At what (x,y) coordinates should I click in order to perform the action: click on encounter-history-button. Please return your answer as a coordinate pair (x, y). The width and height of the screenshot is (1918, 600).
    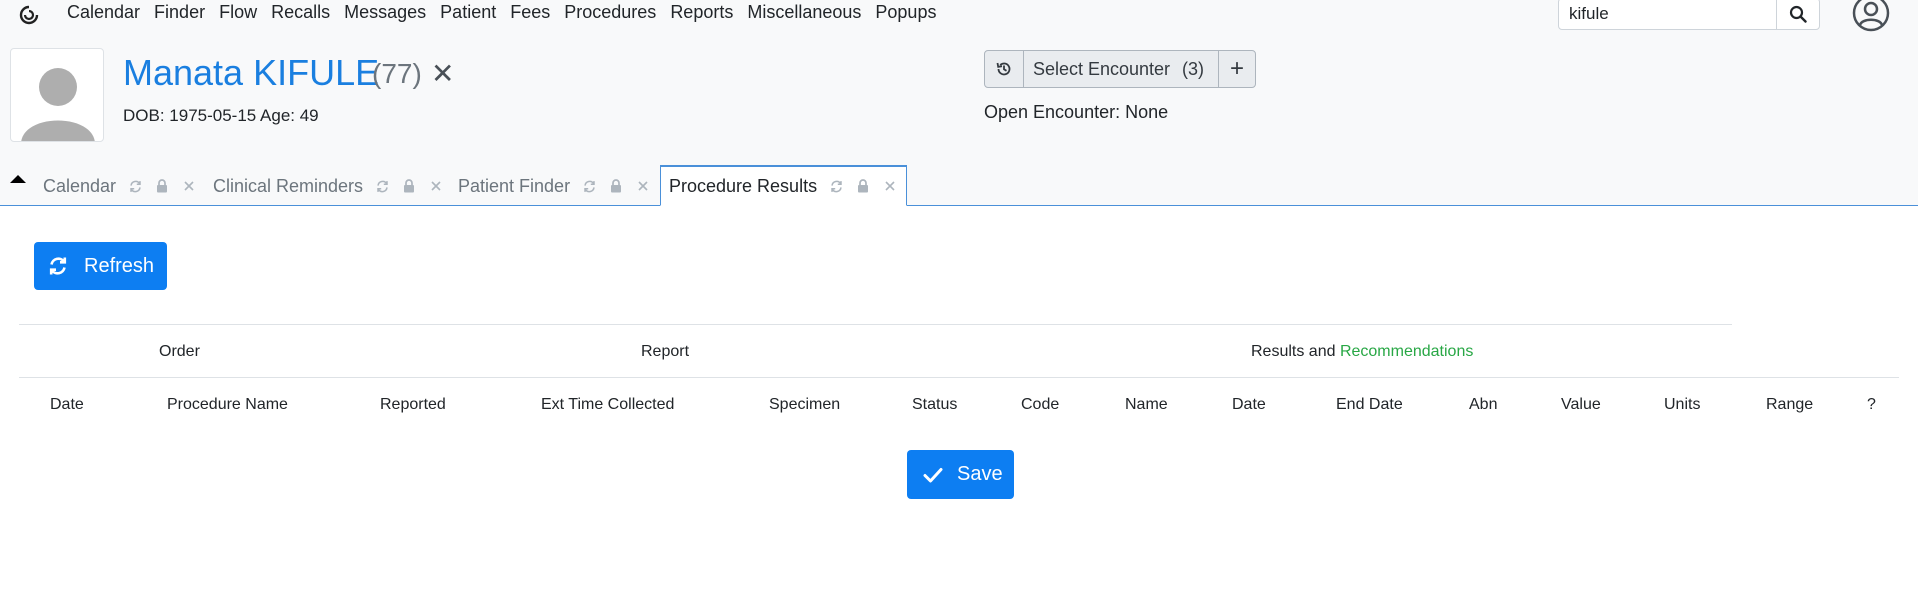
    Looking at the image, I should click on (1004, 69).